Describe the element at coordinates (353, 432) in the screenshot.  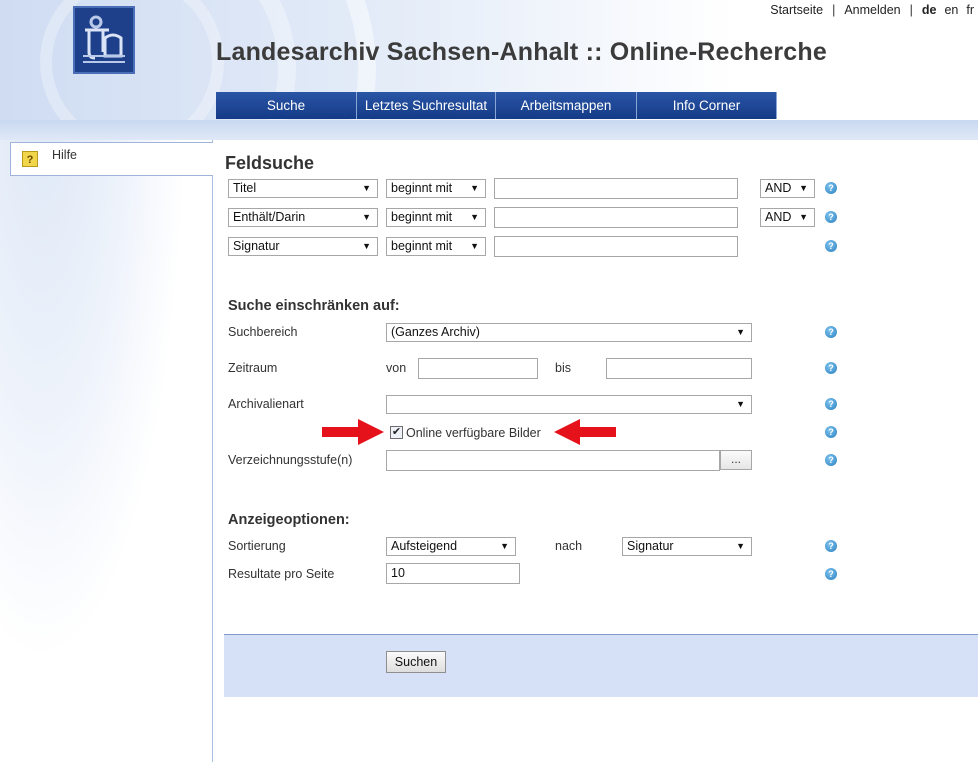
I see `red-arrow-right-icon` at that location.